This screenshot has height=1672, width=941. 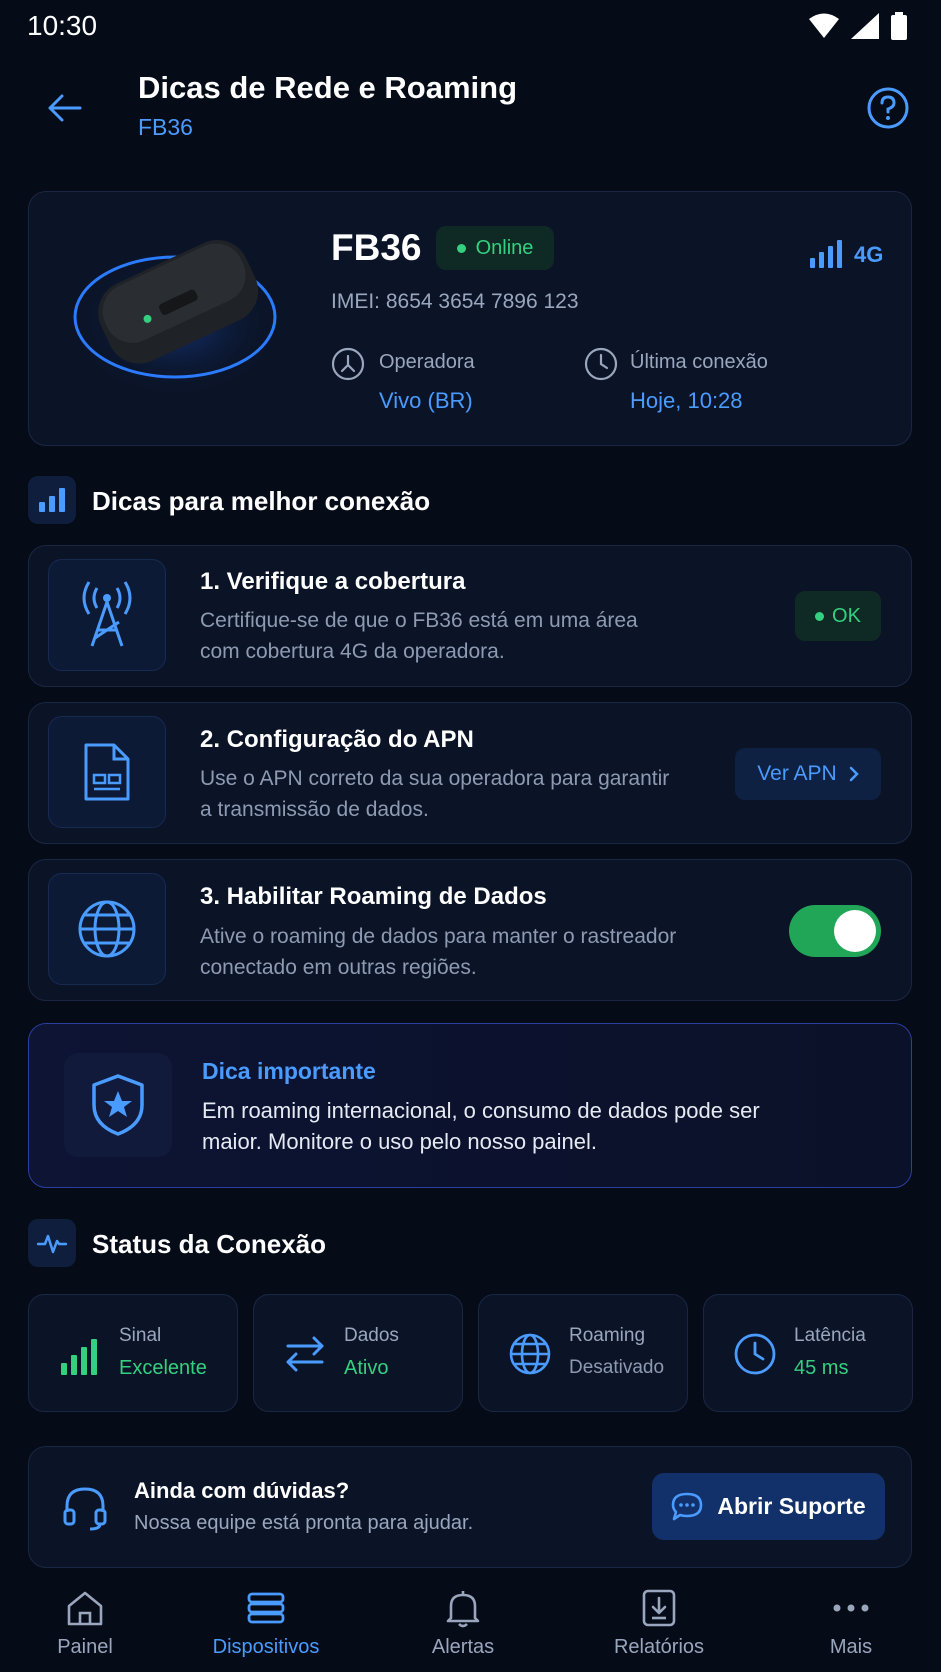 What do you see at coordinates (851, 1623) in the screenshot?
I see `nav-item-mais: Mais` at bounding box center [851, 1623].